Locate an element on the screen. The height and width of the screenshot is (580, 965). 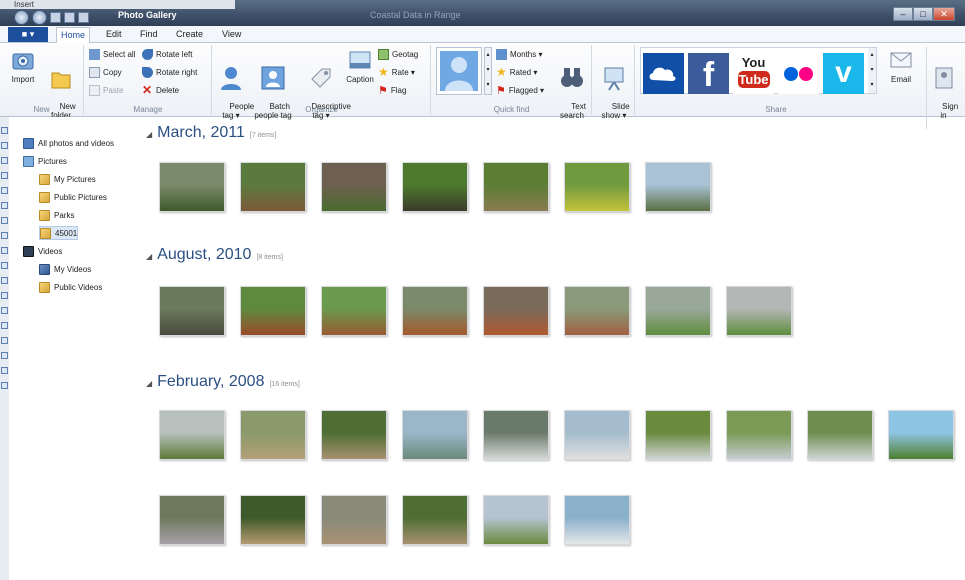
people-tag-button: People tag ▾ is located at coordinates (235, 88).